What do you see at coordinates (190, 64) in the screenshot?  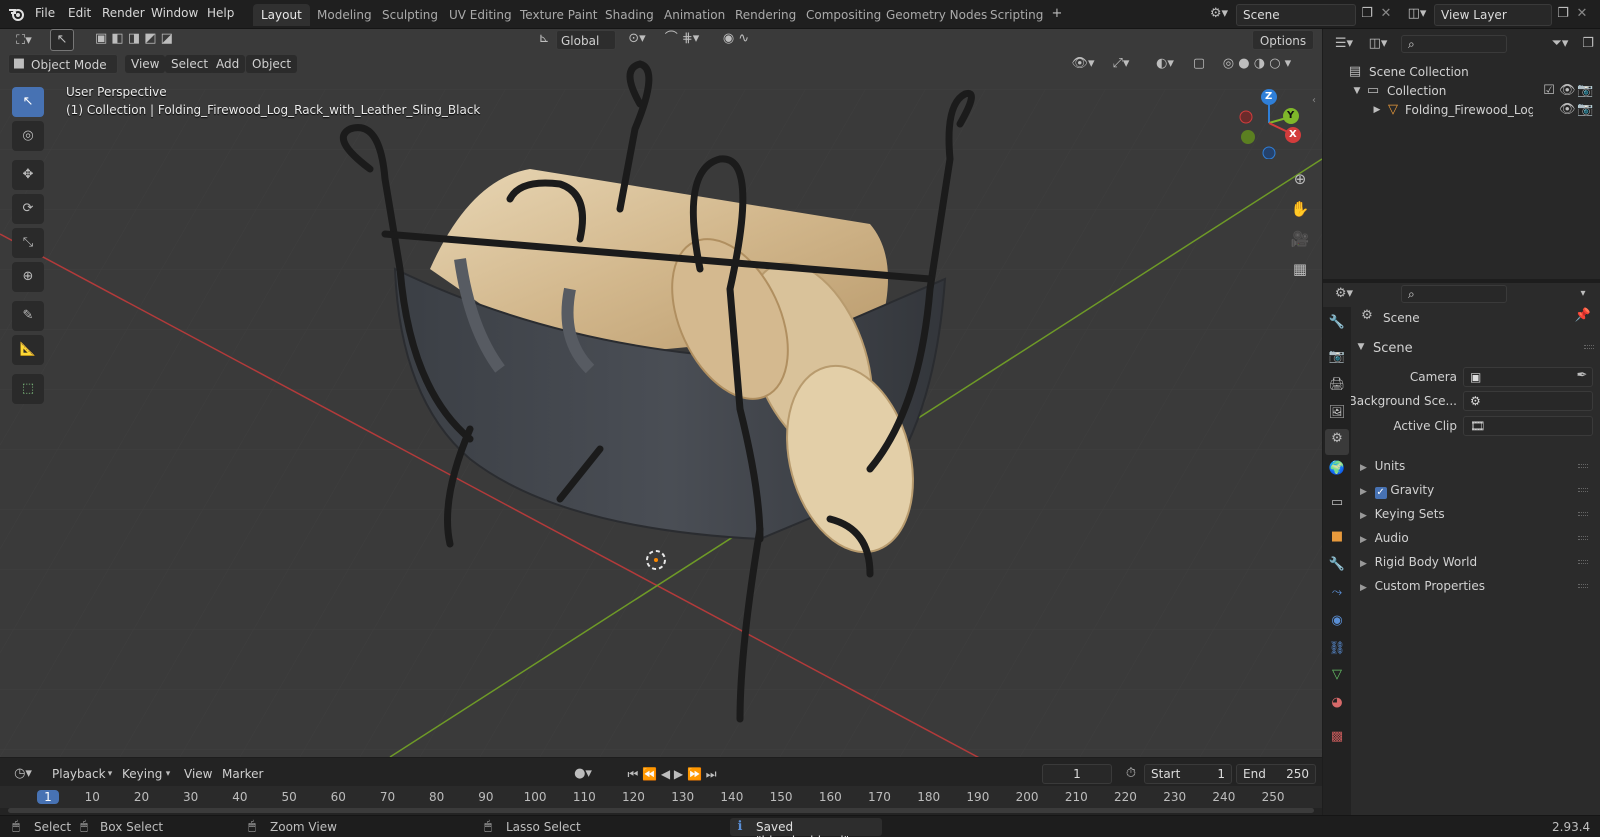 I see `viewport-menu-select: Select` at bounding box center [190, 64].